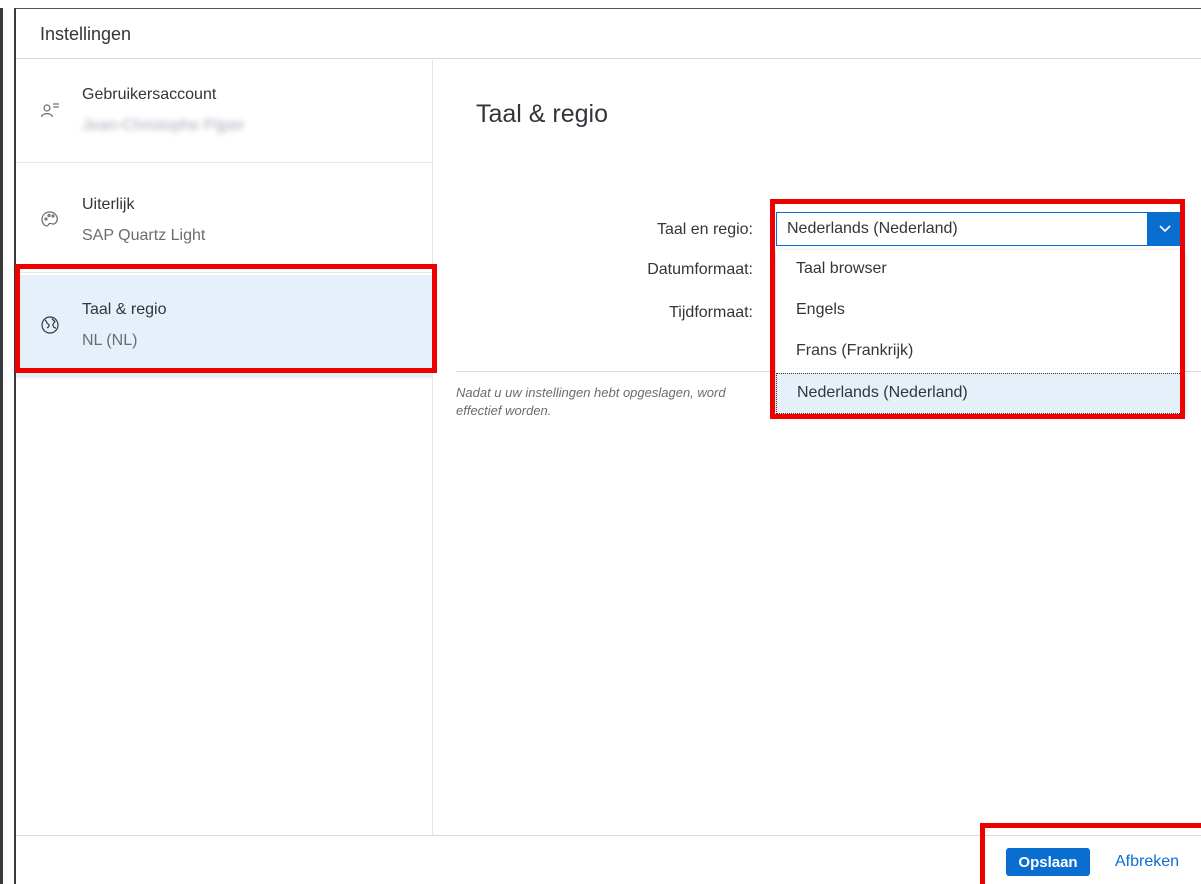  Describe the element at coordinates (163, 125) in the screenshot. I see `sidebar-item-subtitle: Jean-Christophe Pijper` at that location.